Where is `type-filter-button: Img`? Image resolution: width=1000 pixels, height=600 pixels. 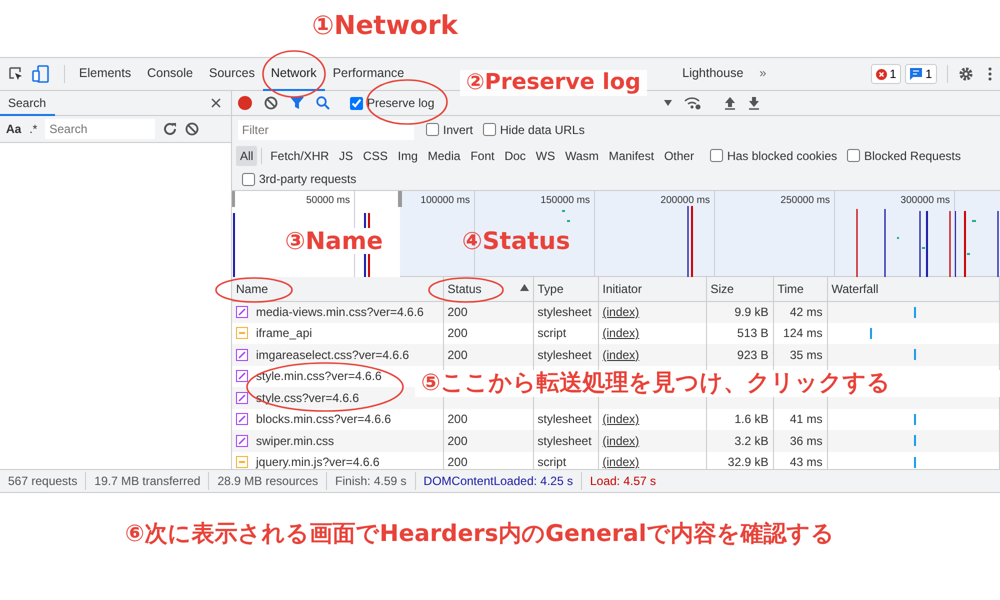
type-filter-button: Img is located at coordinates (408, 156).